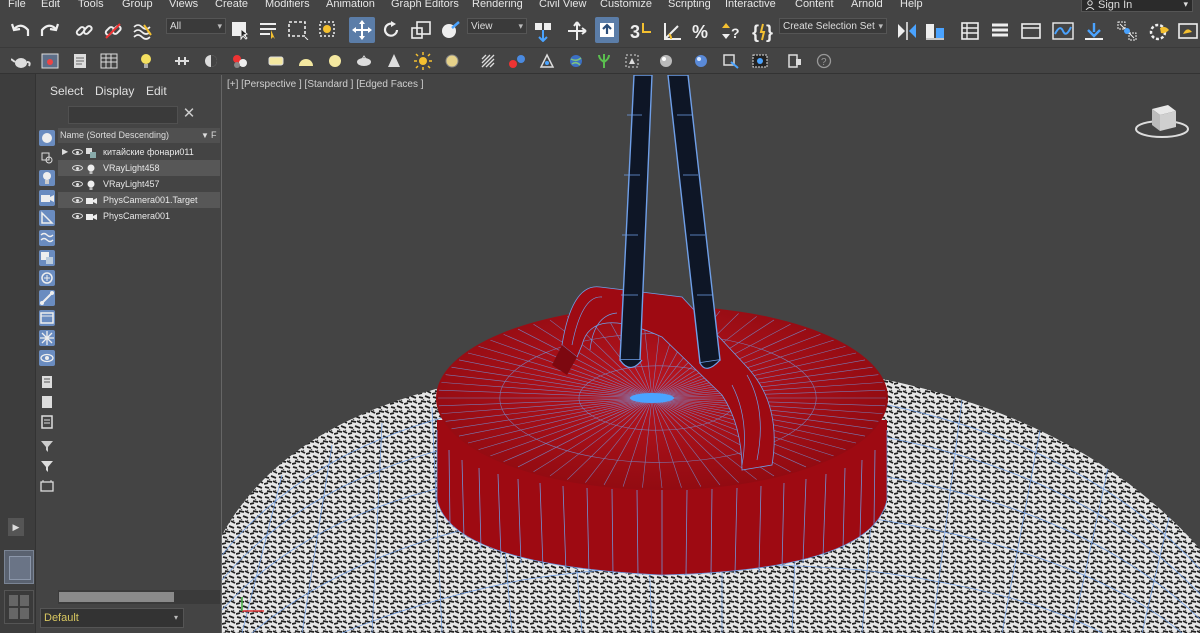 The width and height of the screenshot is (1200, 633). I want to click on spinner-snap-toggle-button: ?, so click(730, 31).